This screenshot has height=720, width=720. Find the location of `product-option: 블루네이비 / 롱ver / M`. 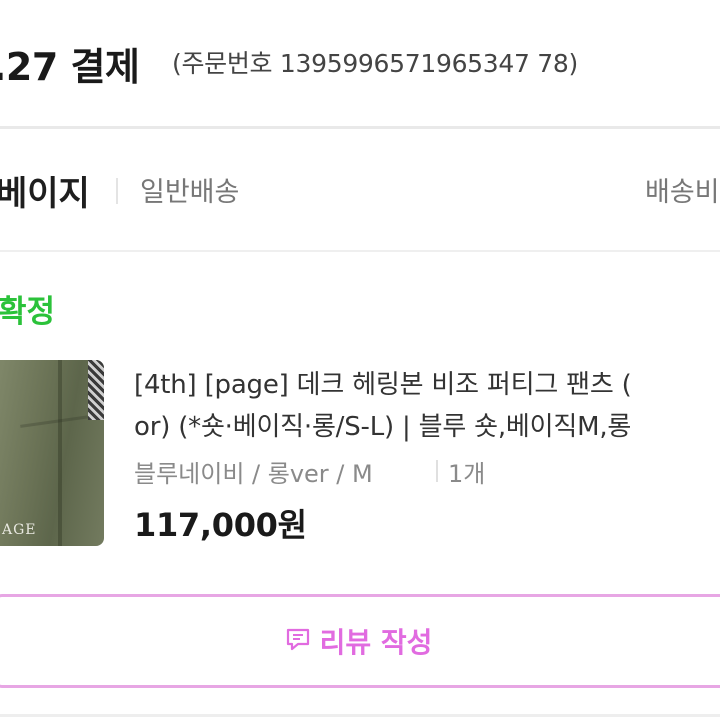

product-option: 블루네이비 / 롱ver / M is located at coordinates (253, 474).